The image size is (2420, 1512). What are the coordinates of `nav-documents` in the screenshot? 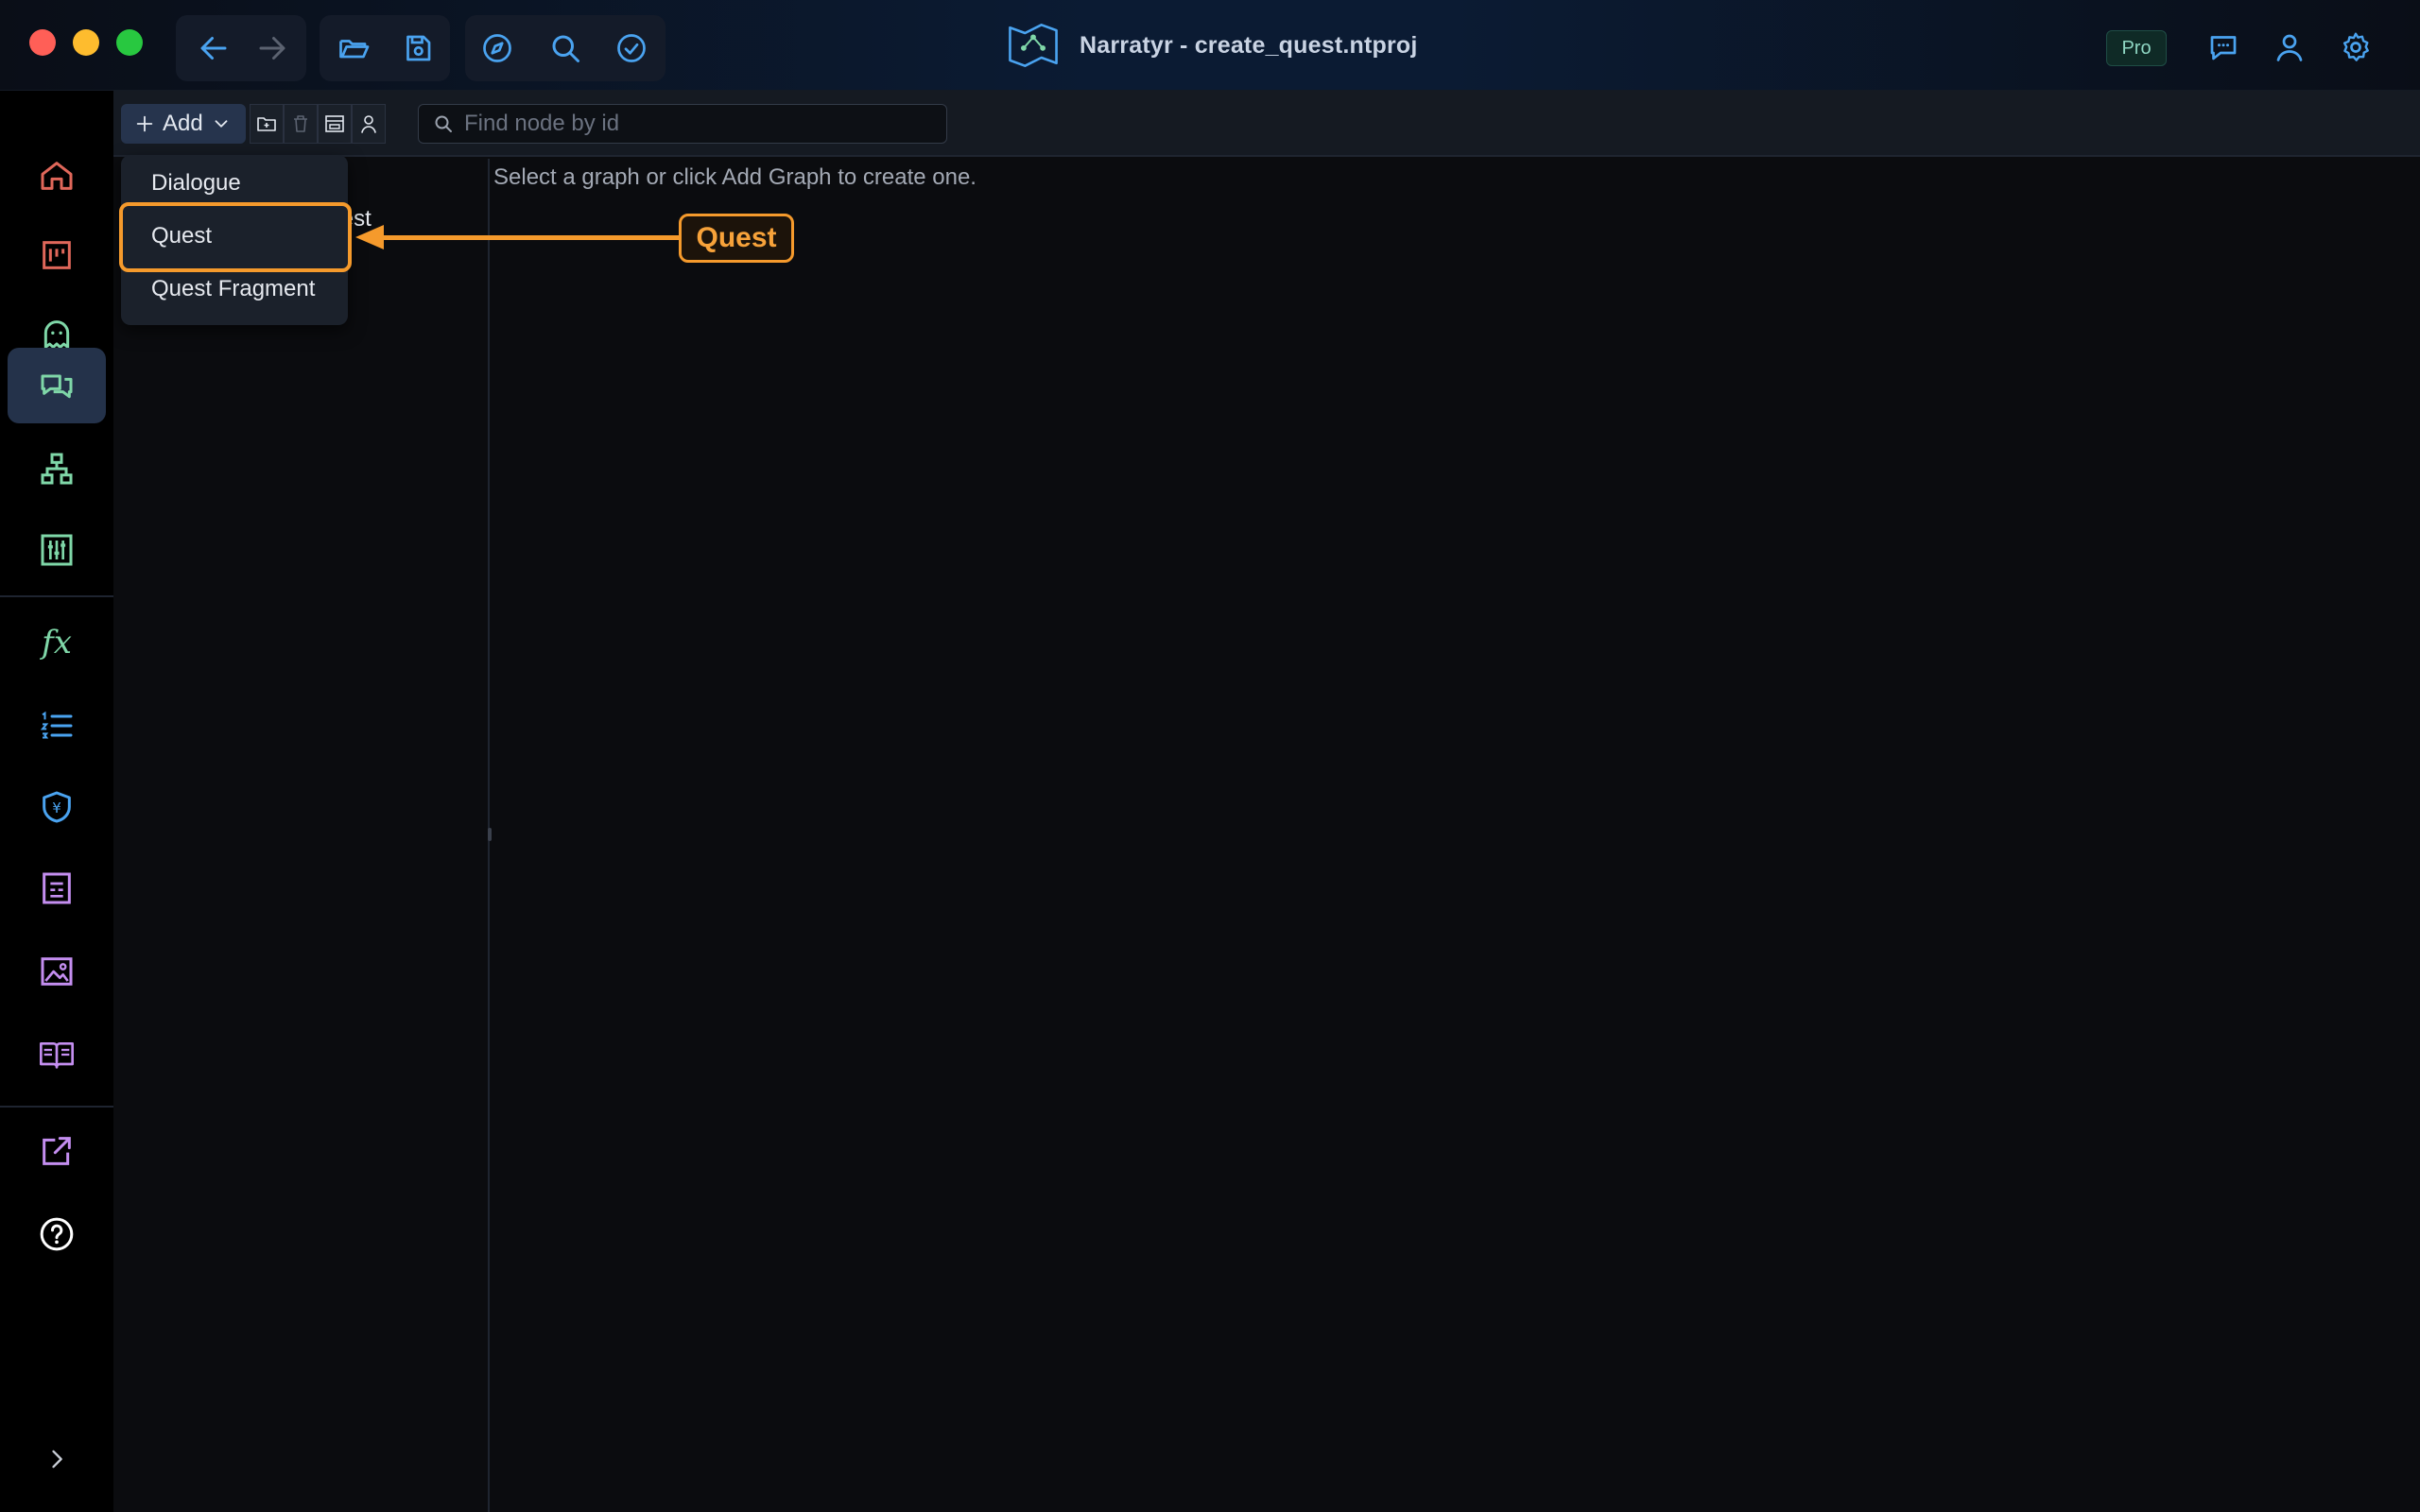 It's located at (57, 888).